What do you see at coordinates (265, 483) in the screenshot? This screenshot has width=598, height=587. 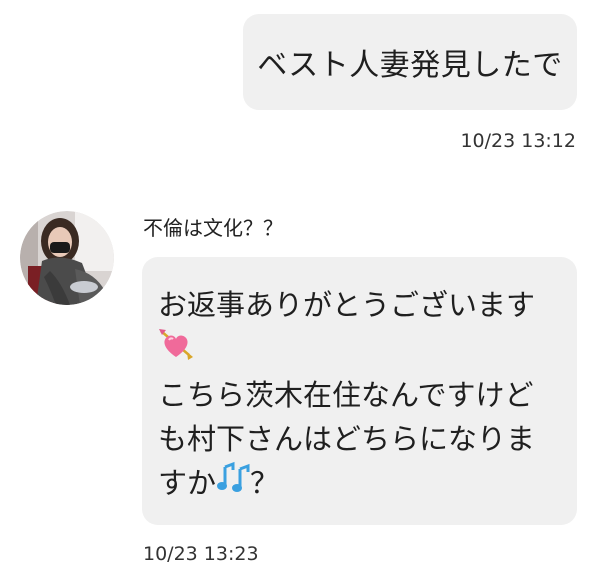 I see `message-line-5-suffix: ？` at bounding box center [265, 483].